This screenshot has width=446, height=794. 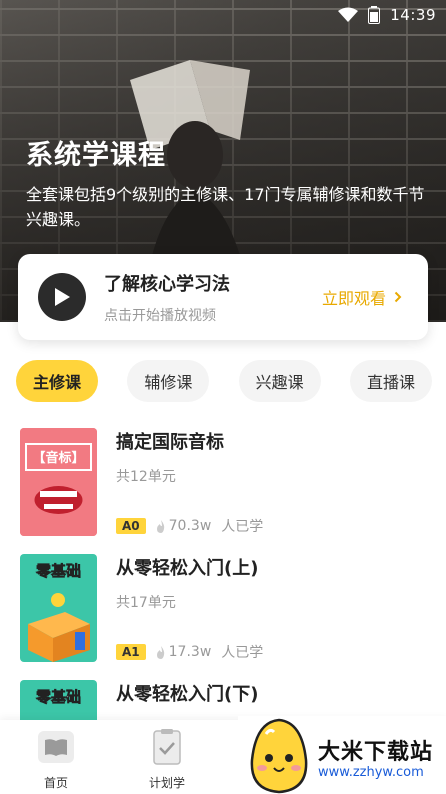 What do you see at coordinates (58, 482) in the screenshot?
I see `course-thumbnail: 【音标】` at bounding box center [58, 482].